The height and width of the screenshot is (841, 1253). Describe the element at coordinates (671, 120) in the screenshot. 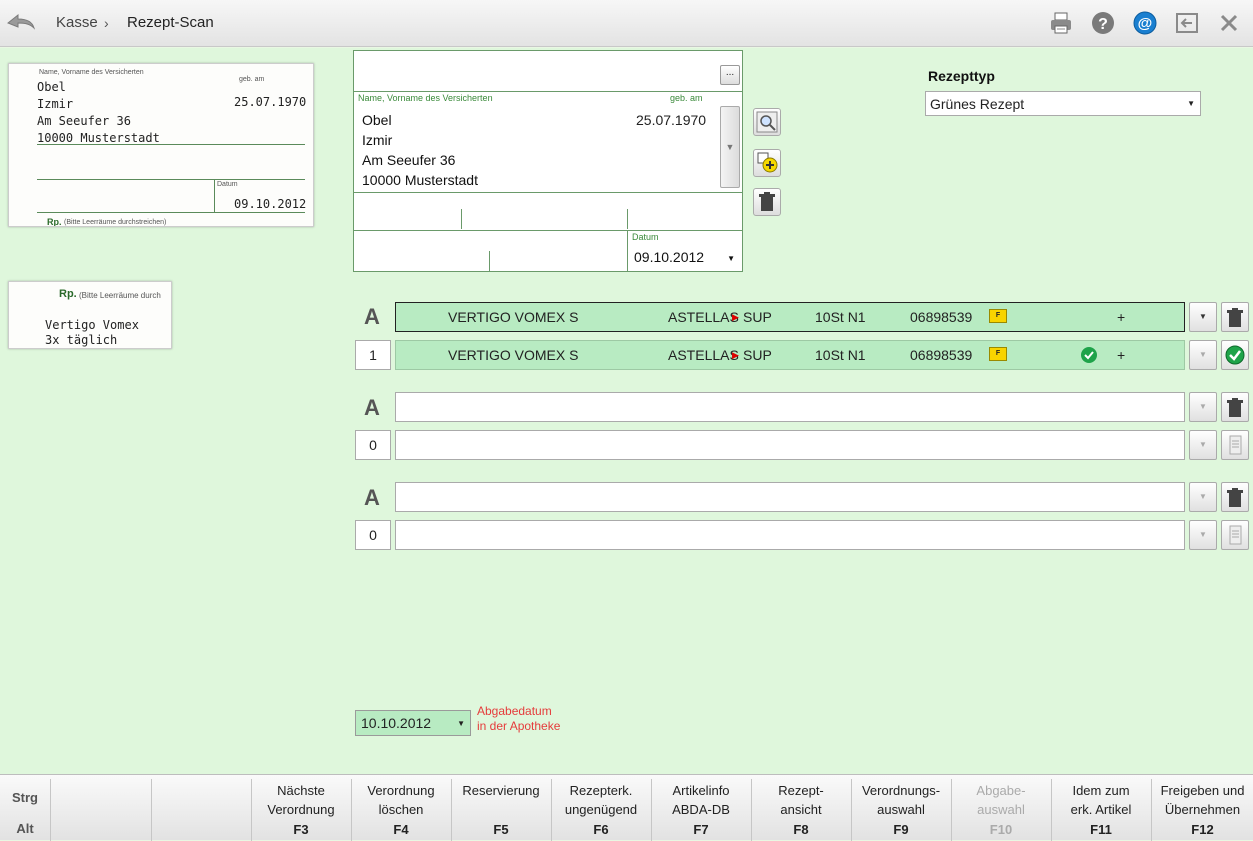

I see `patient-dob: 25.07.1970` at that location.